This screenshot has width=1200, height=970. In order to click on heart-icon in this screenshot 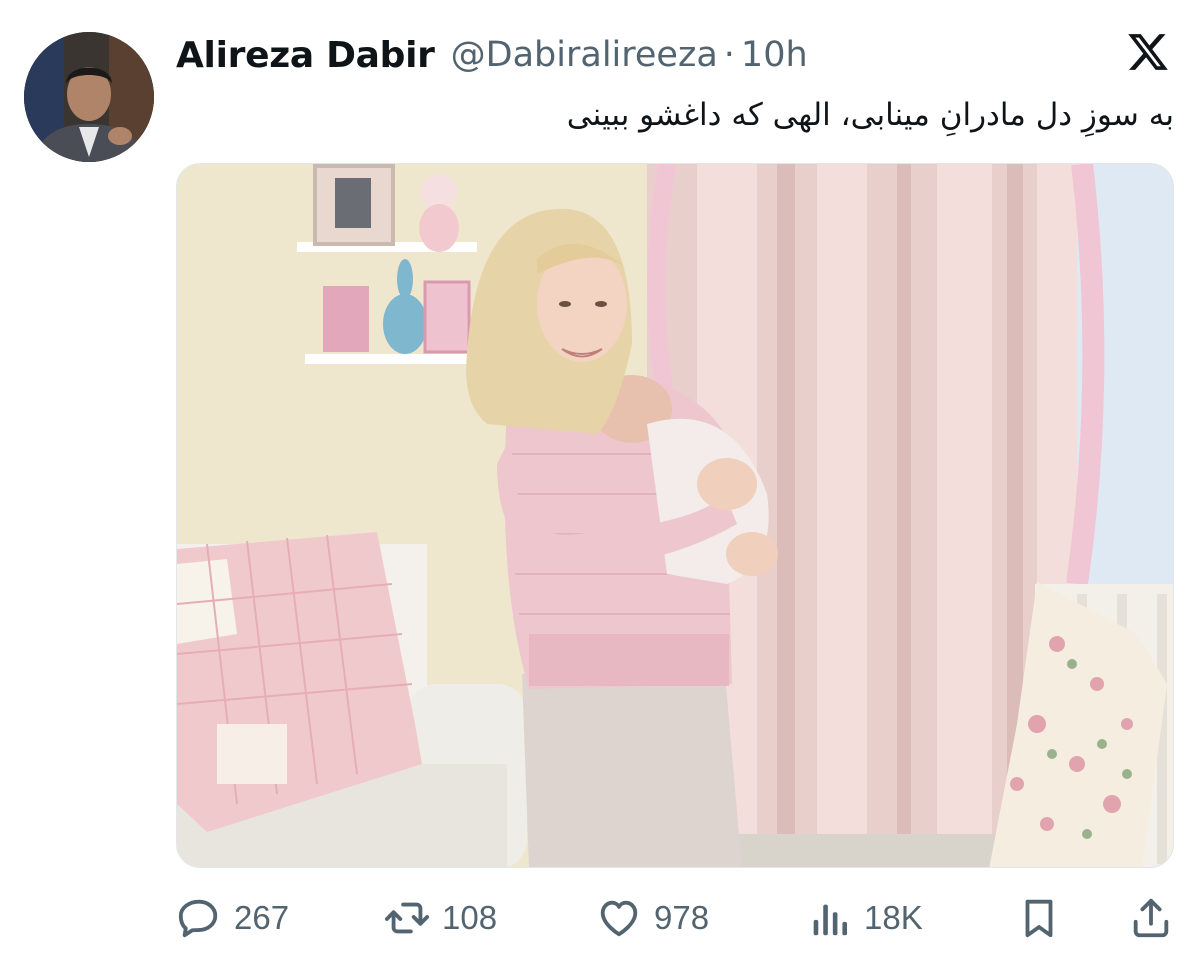, I will do `click(619, 918)`.